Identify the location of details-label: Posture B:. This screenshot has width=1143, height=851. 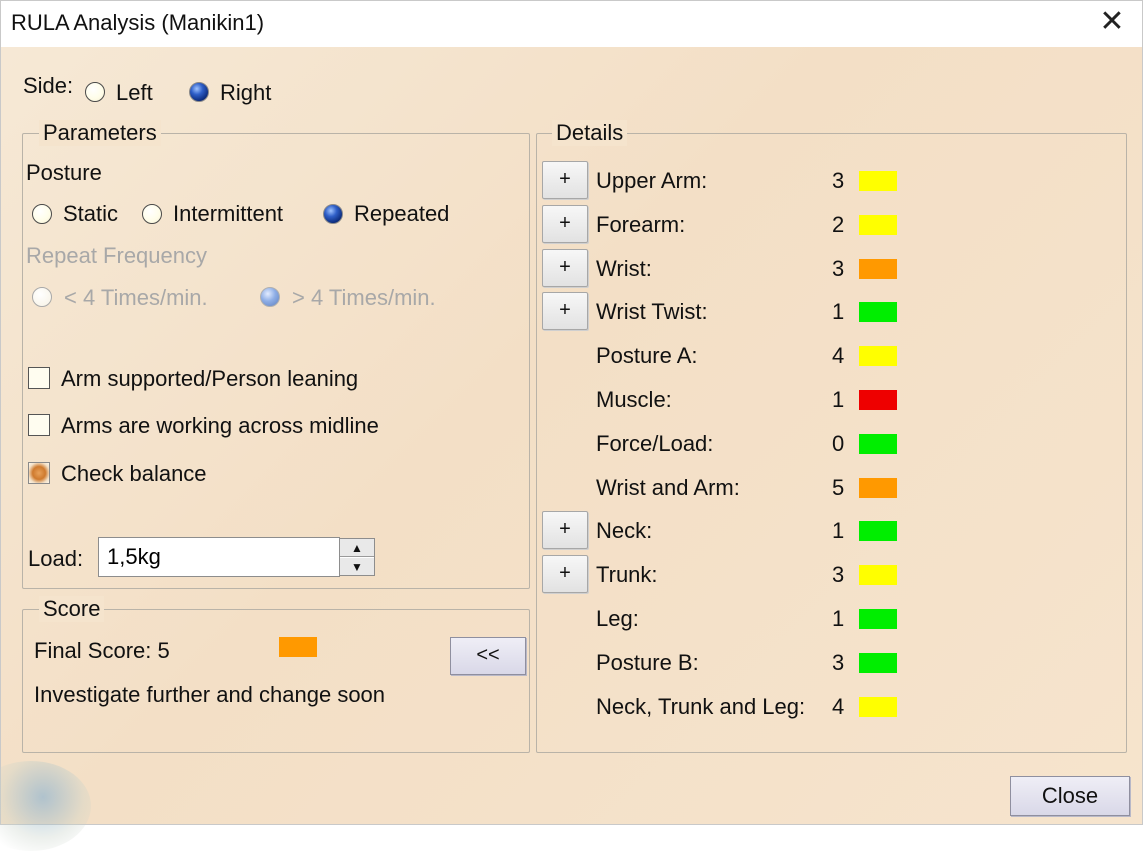
(647, 662).